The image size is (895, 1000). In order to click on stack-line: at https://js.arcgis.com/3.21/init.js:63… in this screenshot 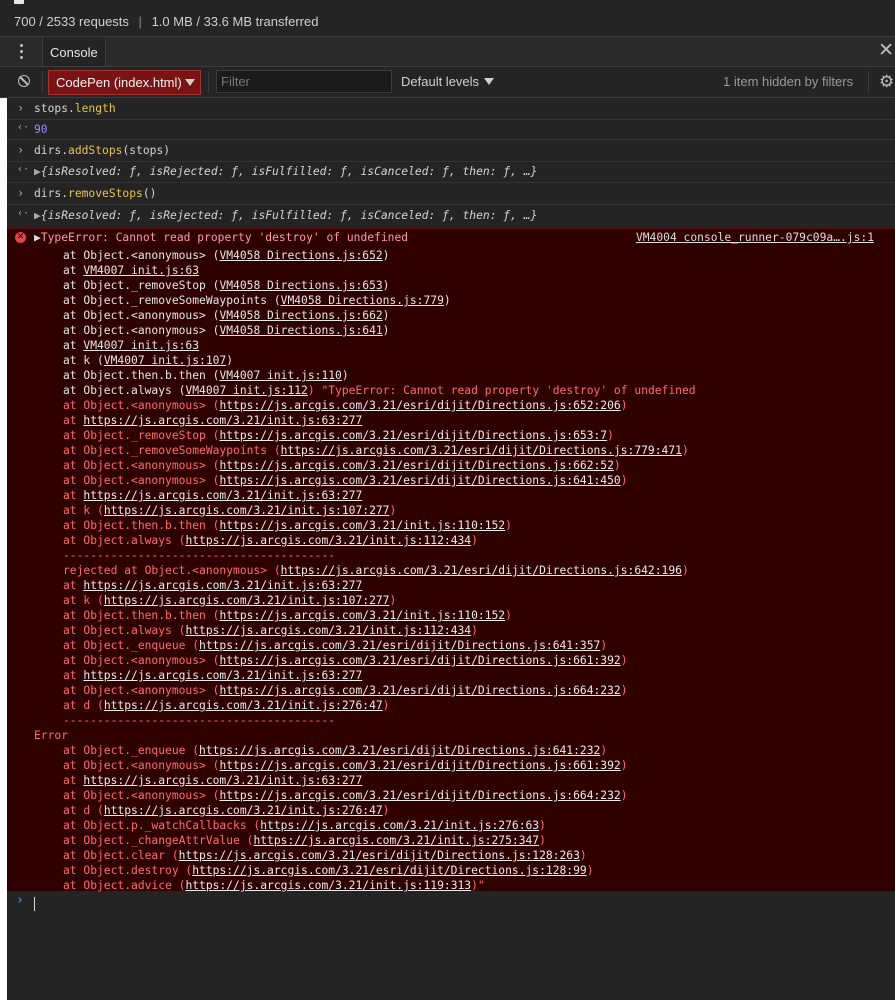, I will do `click(212, 585)`.